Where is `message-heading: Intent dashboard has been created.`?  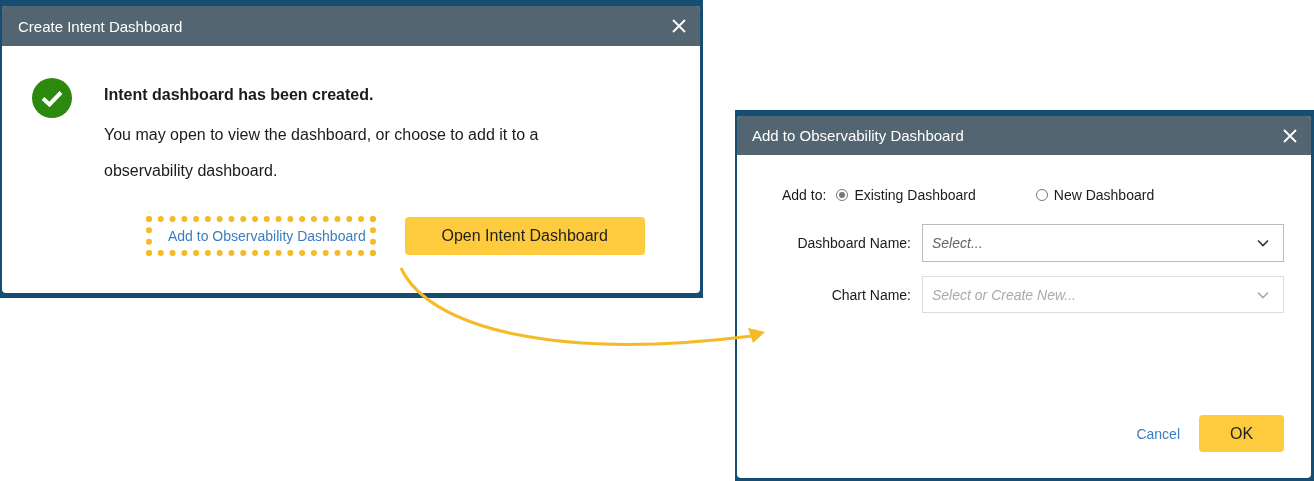
message-heading: Intent dashboard has been created. is located at coordinates (239, 95).